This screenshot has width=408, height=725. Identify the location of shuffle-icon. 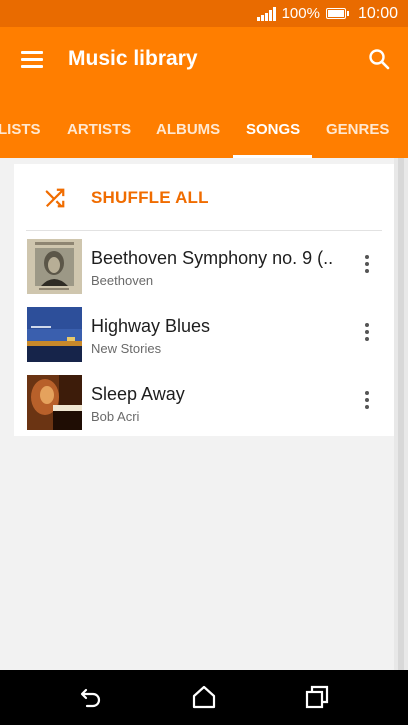
(55, 198).